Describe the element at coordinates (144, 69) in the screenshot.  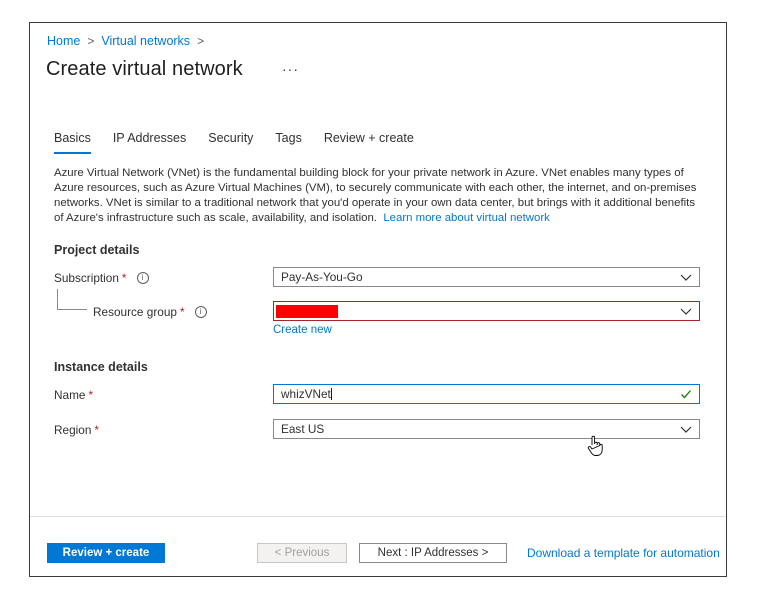
I see `page-title: Create virtual network` at that location.